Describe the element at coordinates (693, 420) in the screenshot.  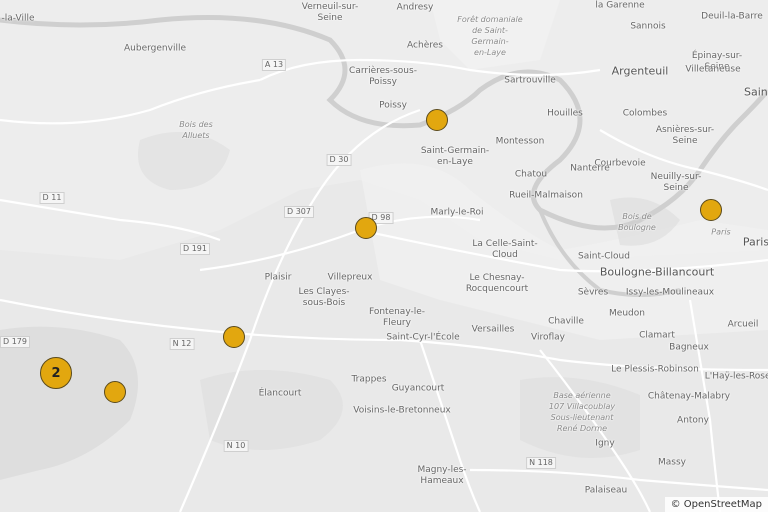
I see `place-label: Antony` at that location.